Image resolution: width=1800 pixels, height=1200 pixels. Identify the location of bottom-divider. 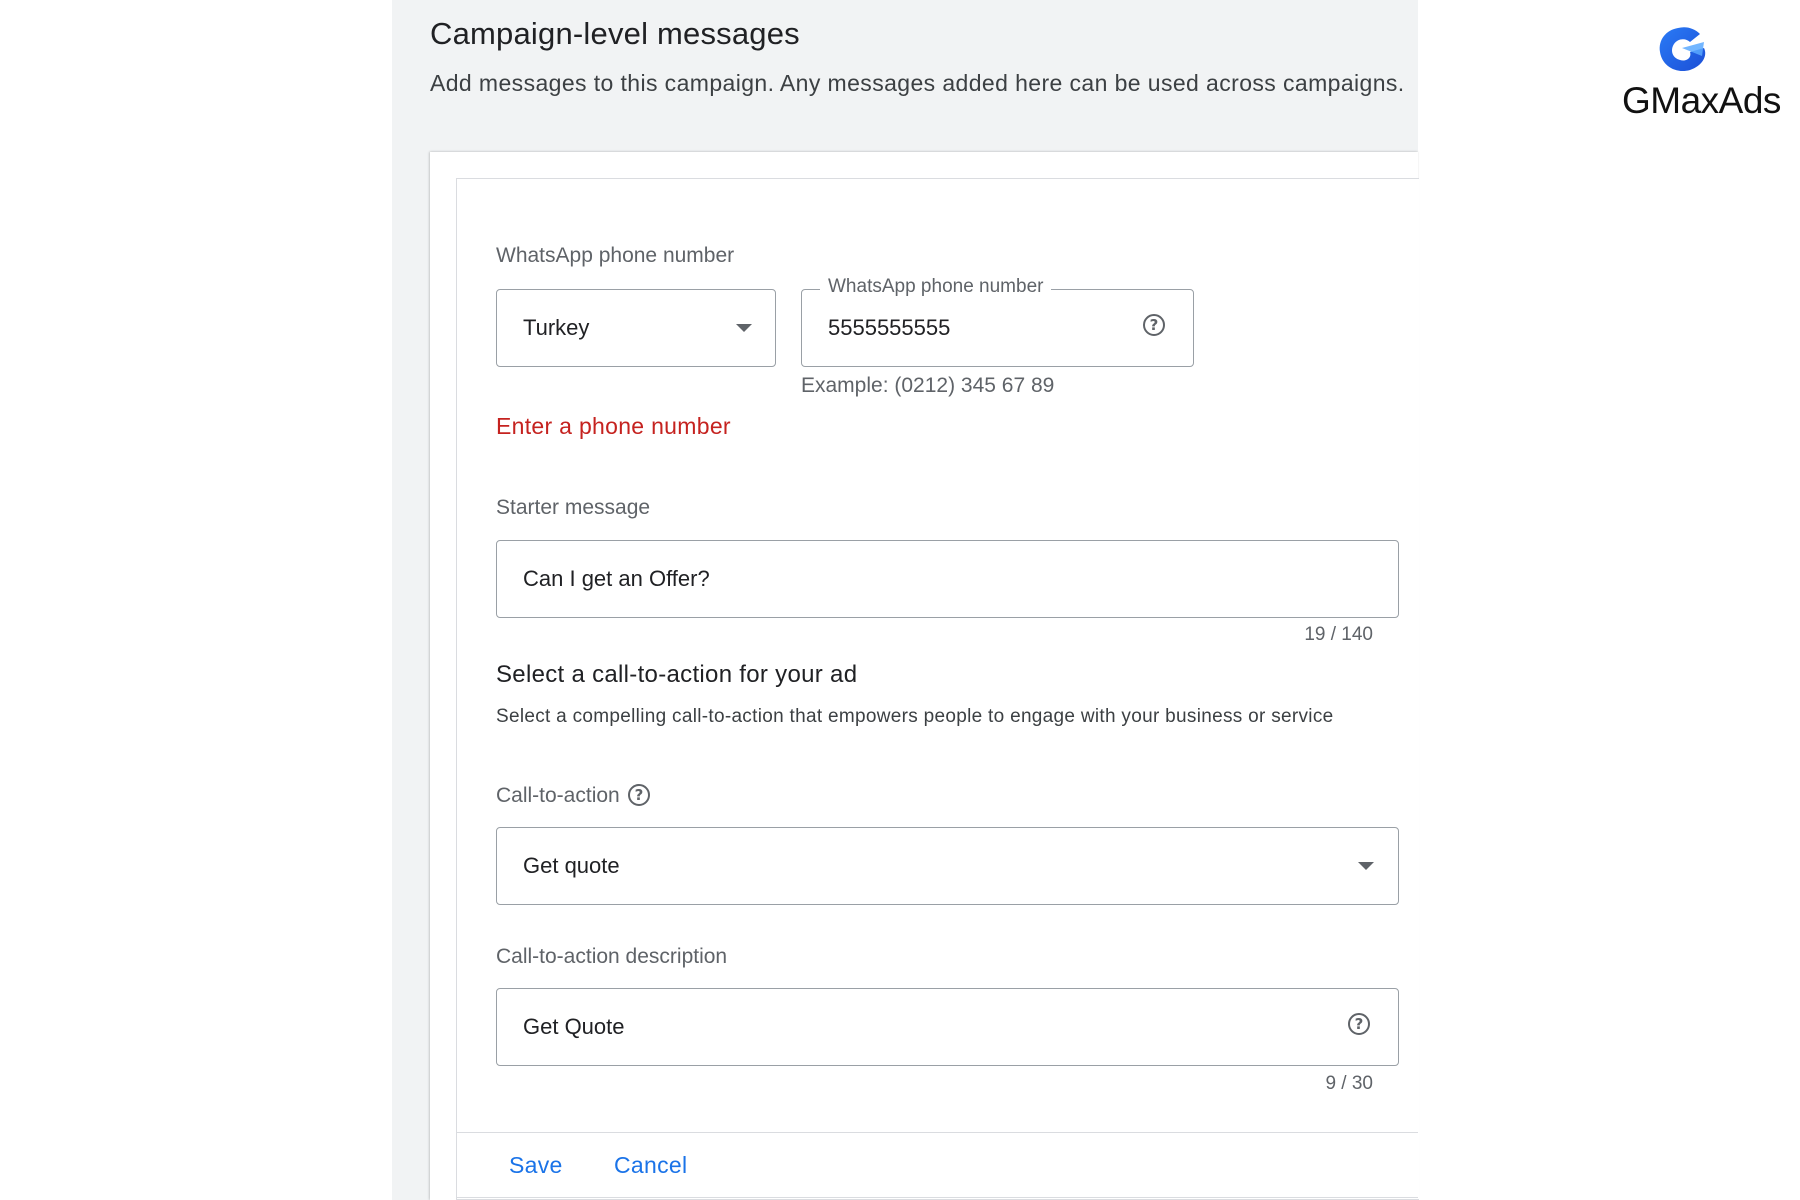
(937, 1197).